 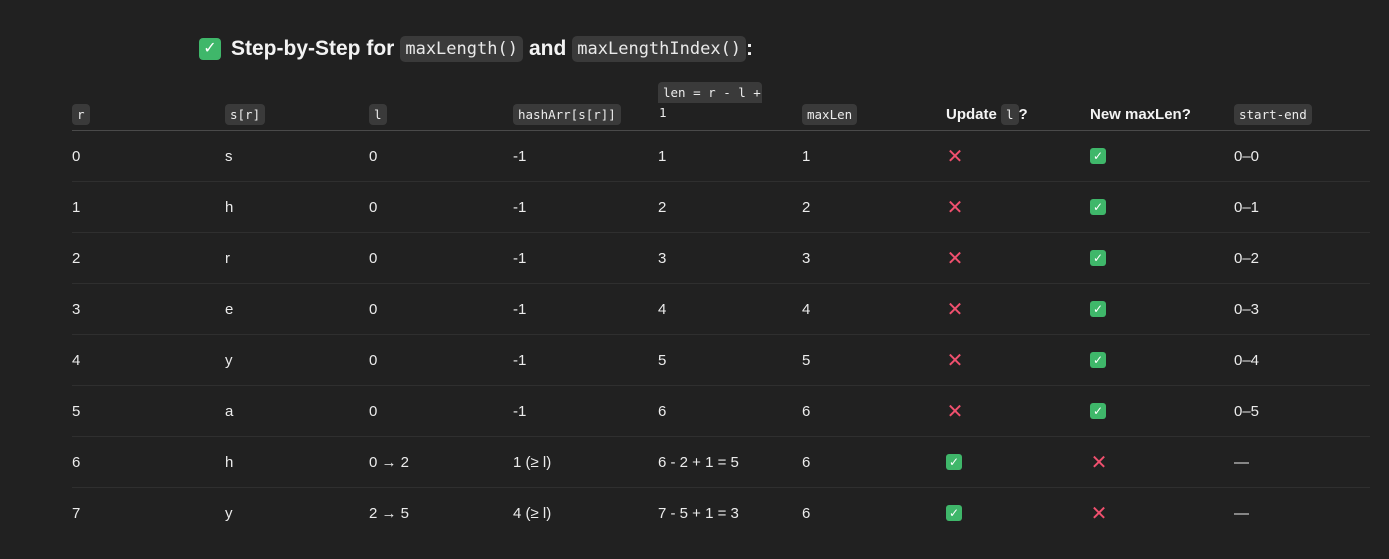 What do you see at coordinates (1247, 207) in the screenshot?
I see `cell-start-end: 0–1` at bounding box center [1247, 207].